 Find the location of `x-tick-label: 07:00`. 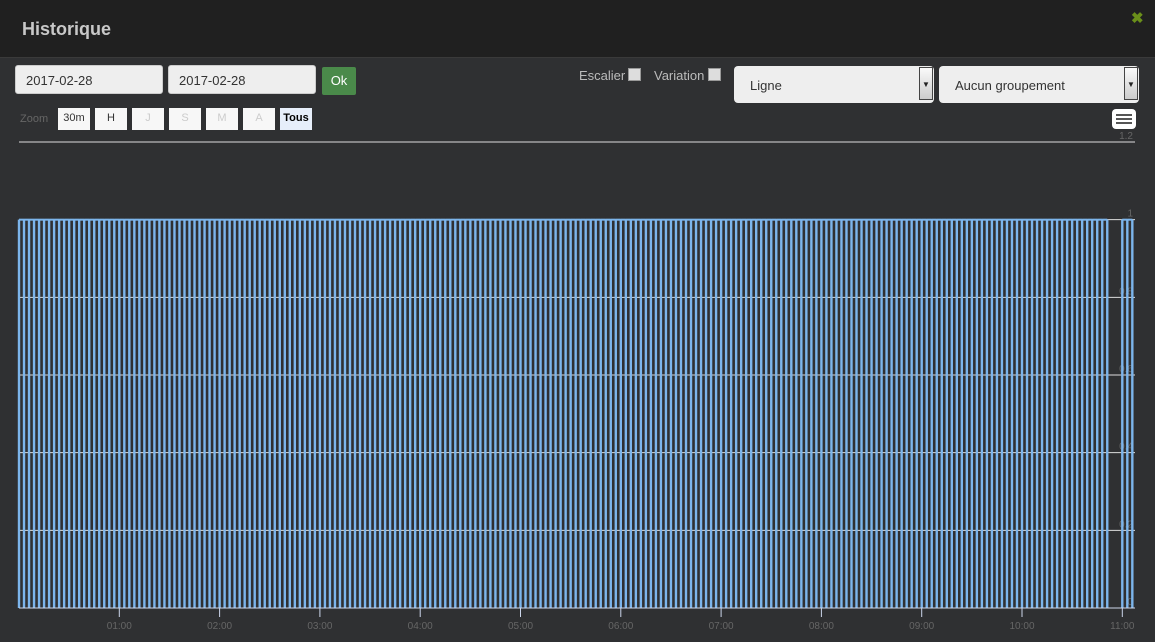

x-tick-label: 07:00 is located at coordinates (721, 626).